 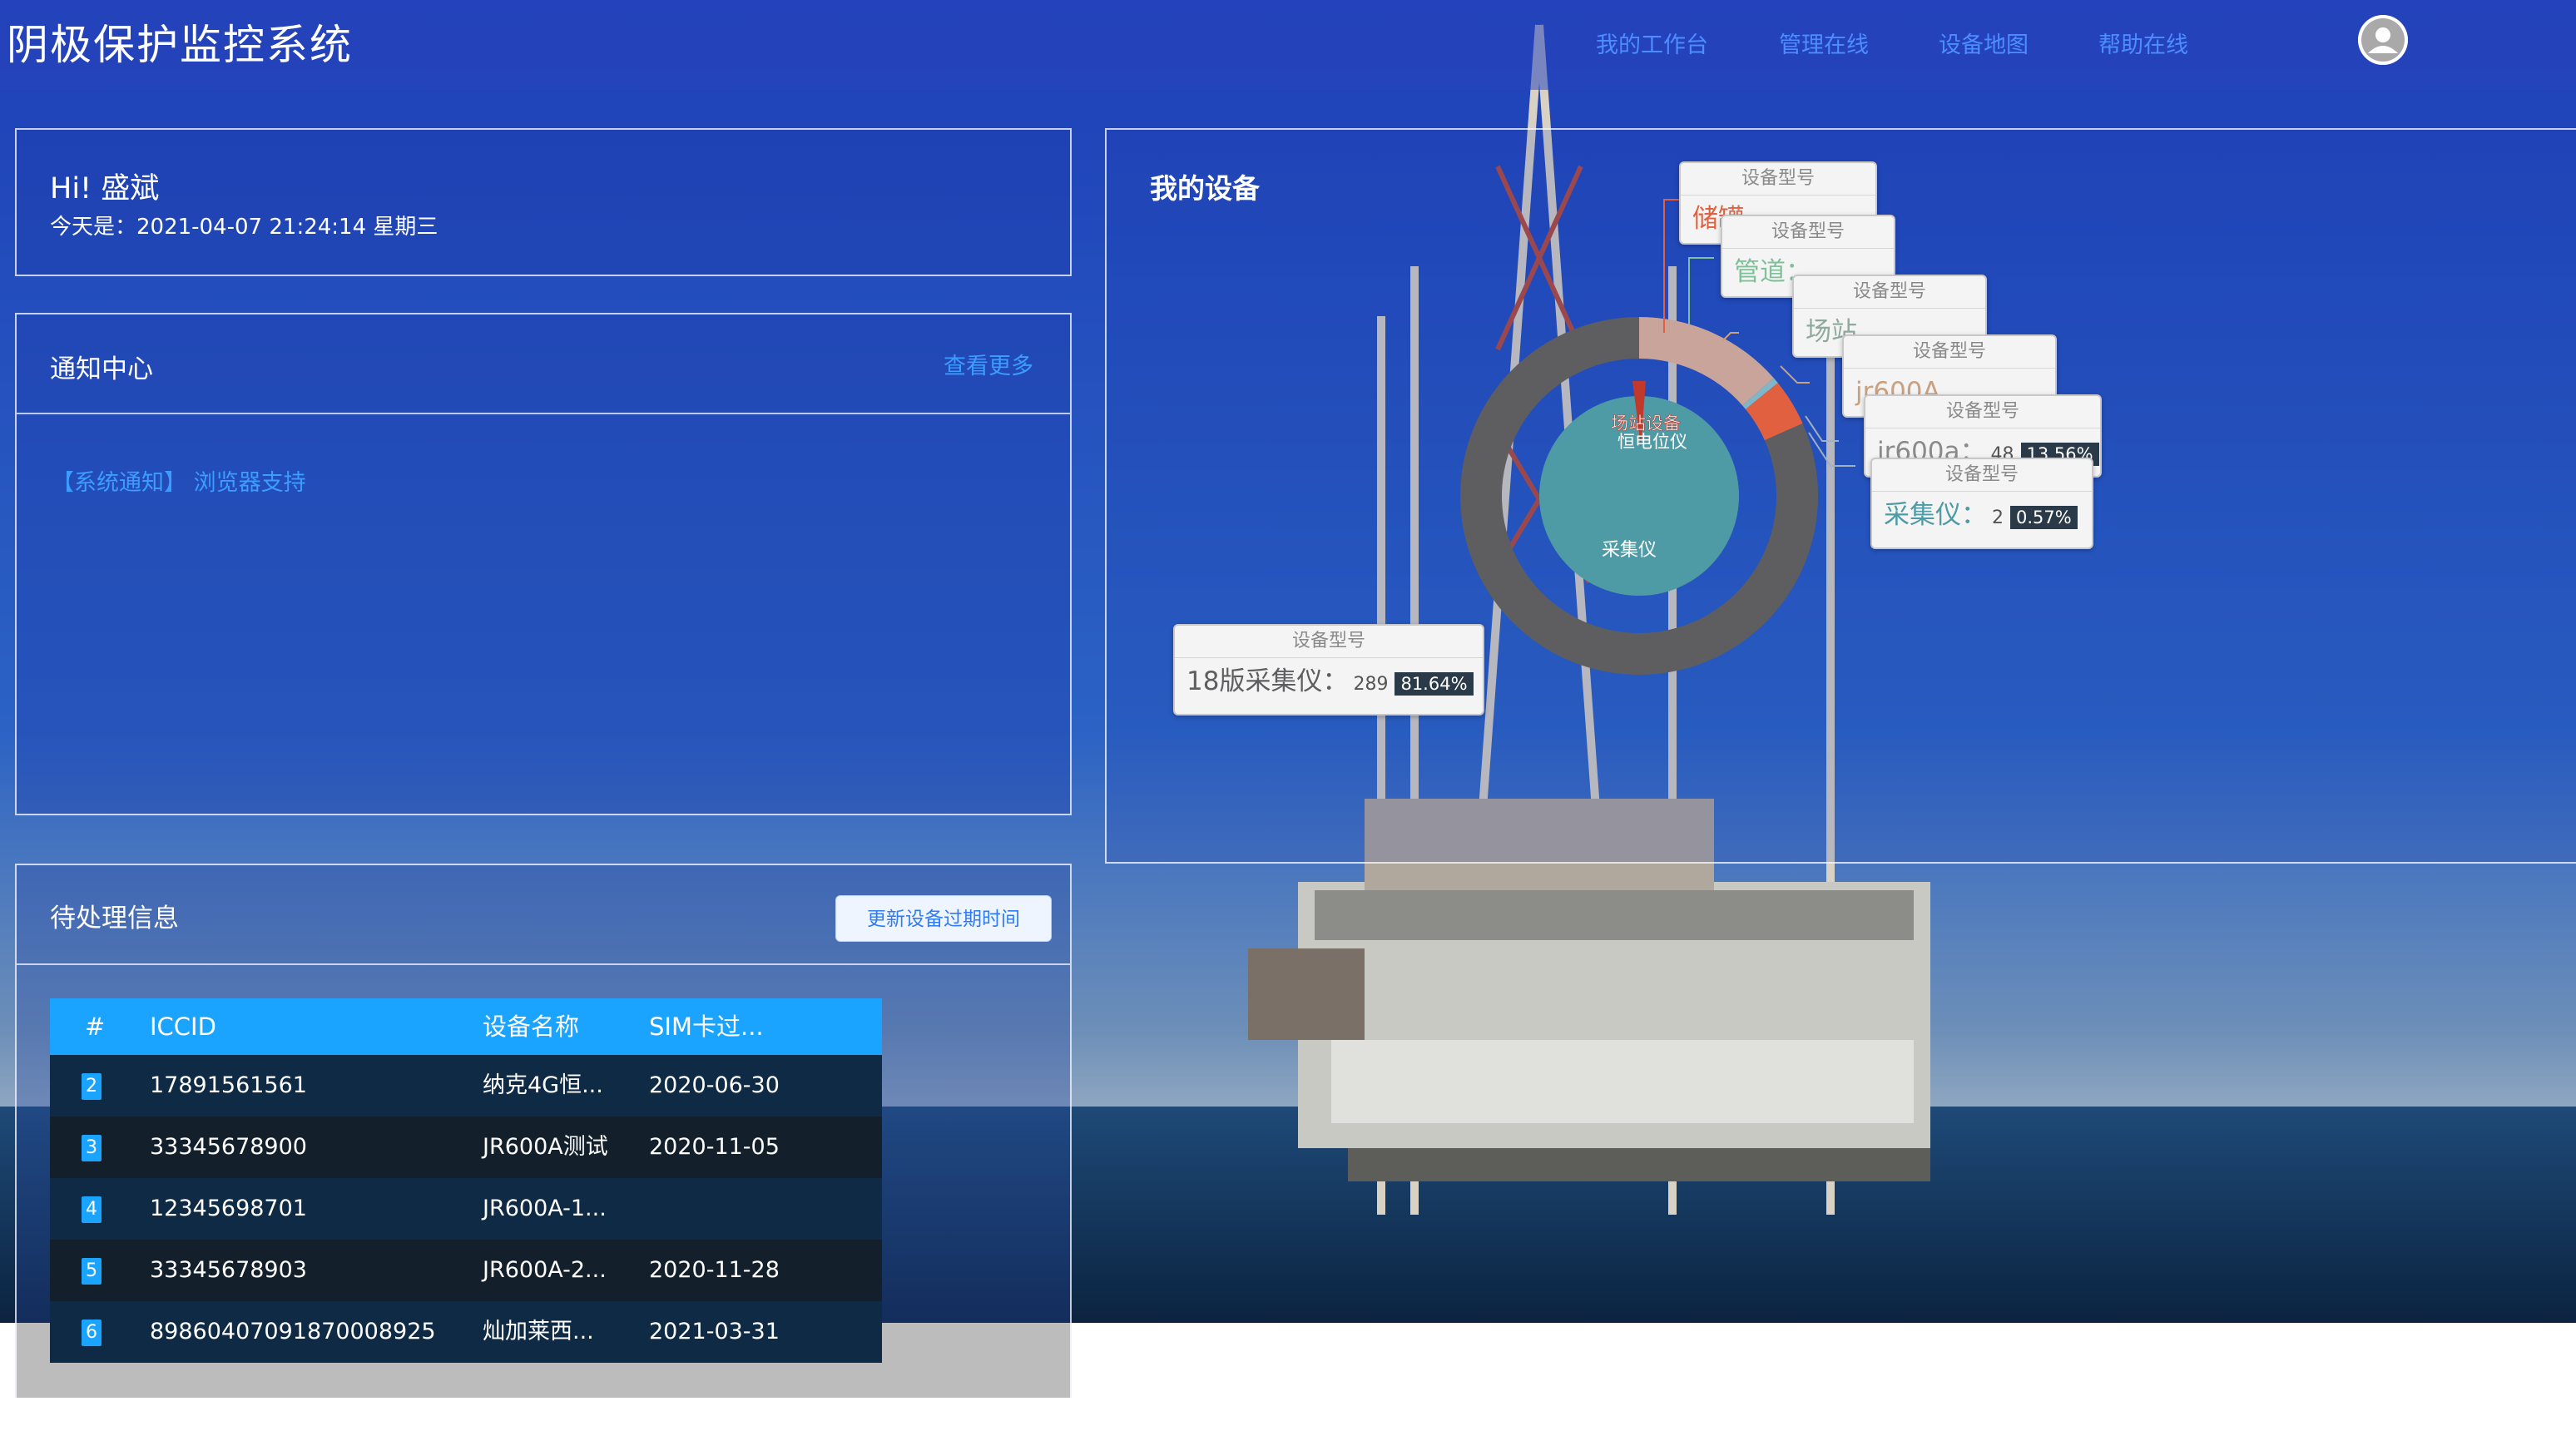 I want to click on tooltip-device-type: 设备型号 18版采集仪： 289 81.64%, so click(x=1328, y=670).